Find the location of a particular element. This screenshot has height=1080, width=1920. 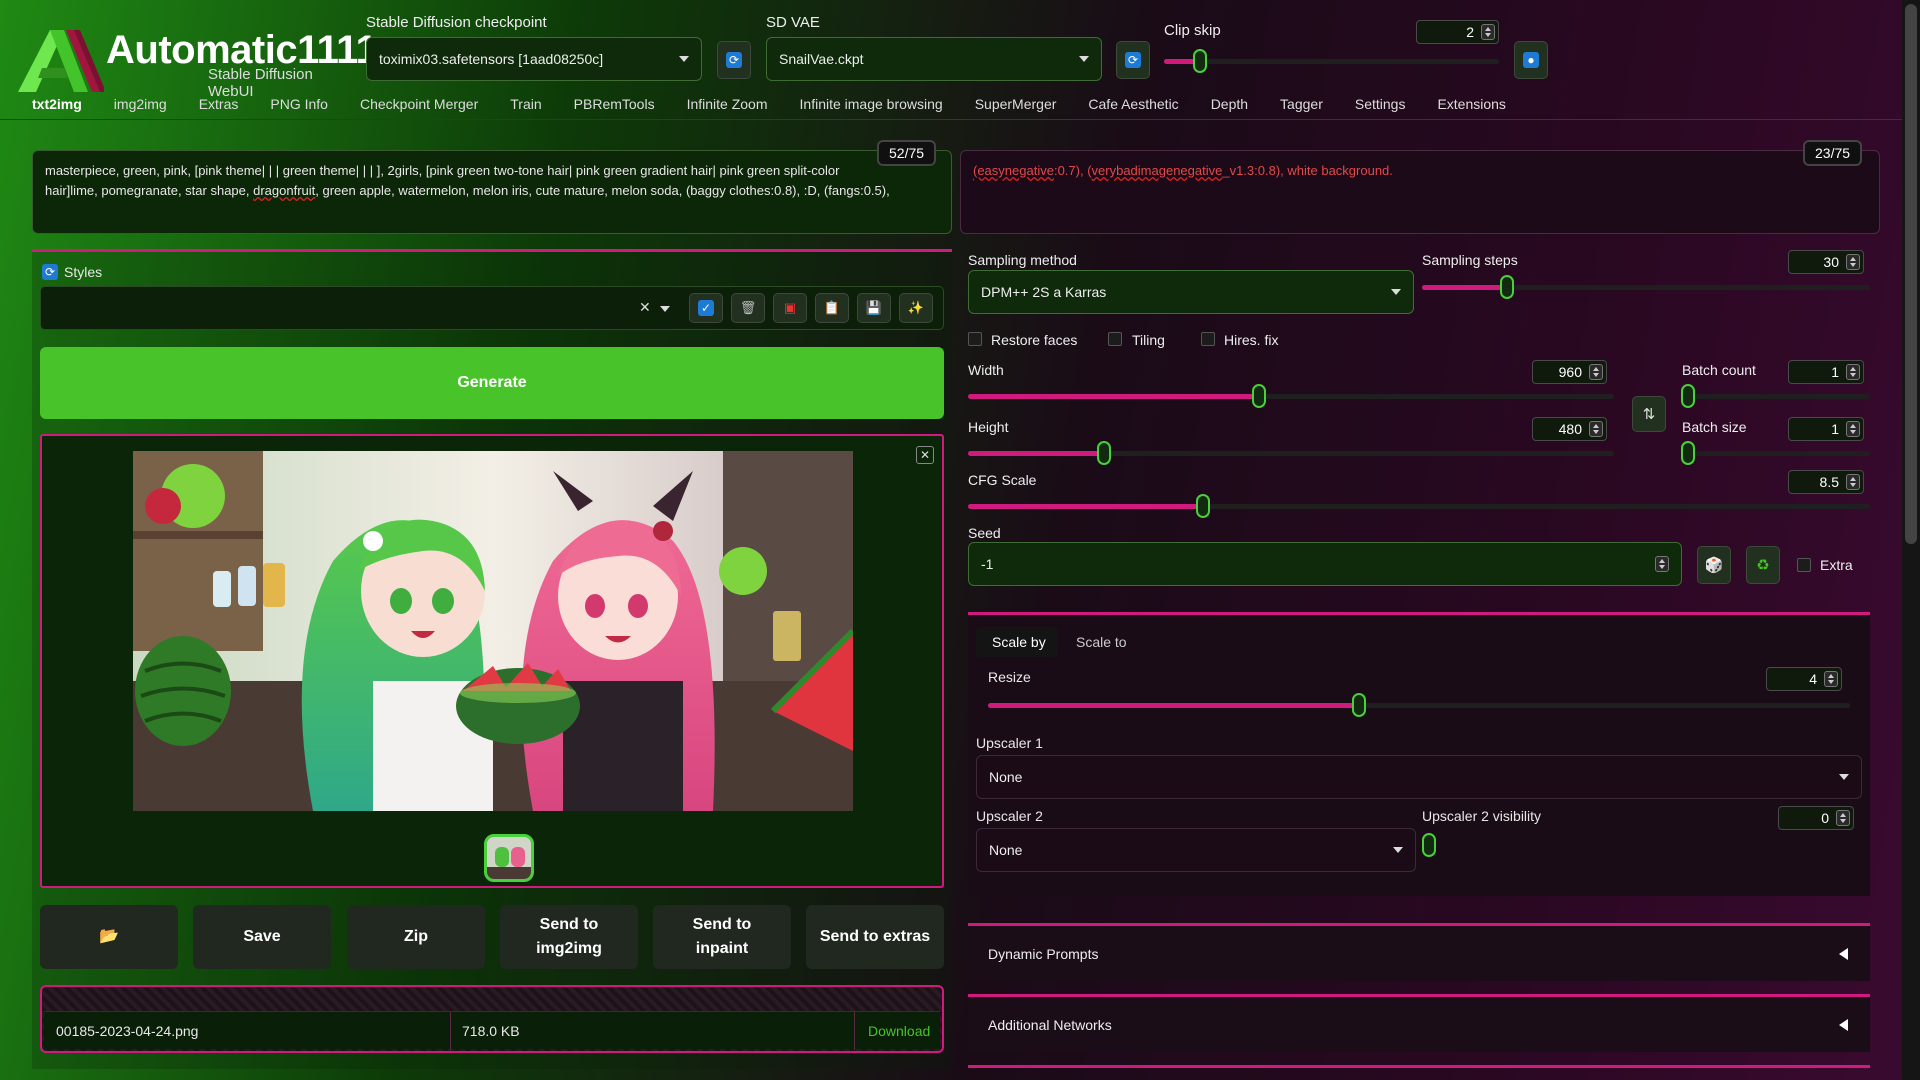

checkpoint-dropdown: toximix03.safetensors [1aad08250c] is located at coordinates (534, 59).